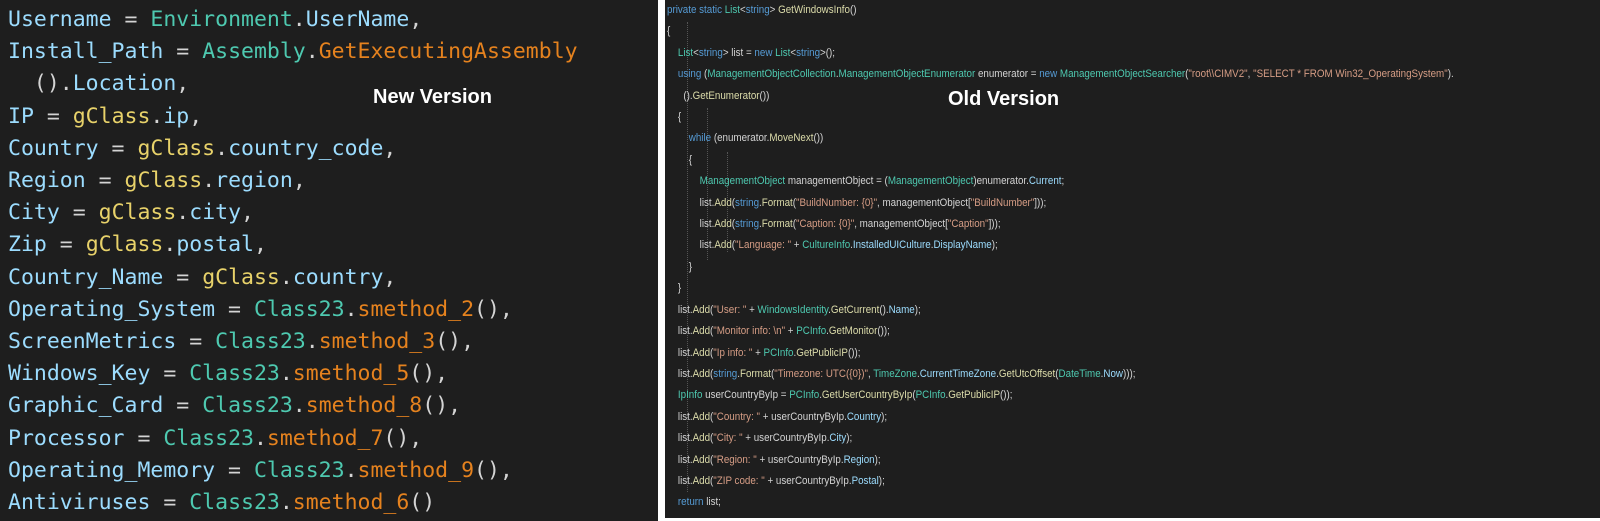  I want to click on code-line: Region = gClass.region,, so click(293, 181).